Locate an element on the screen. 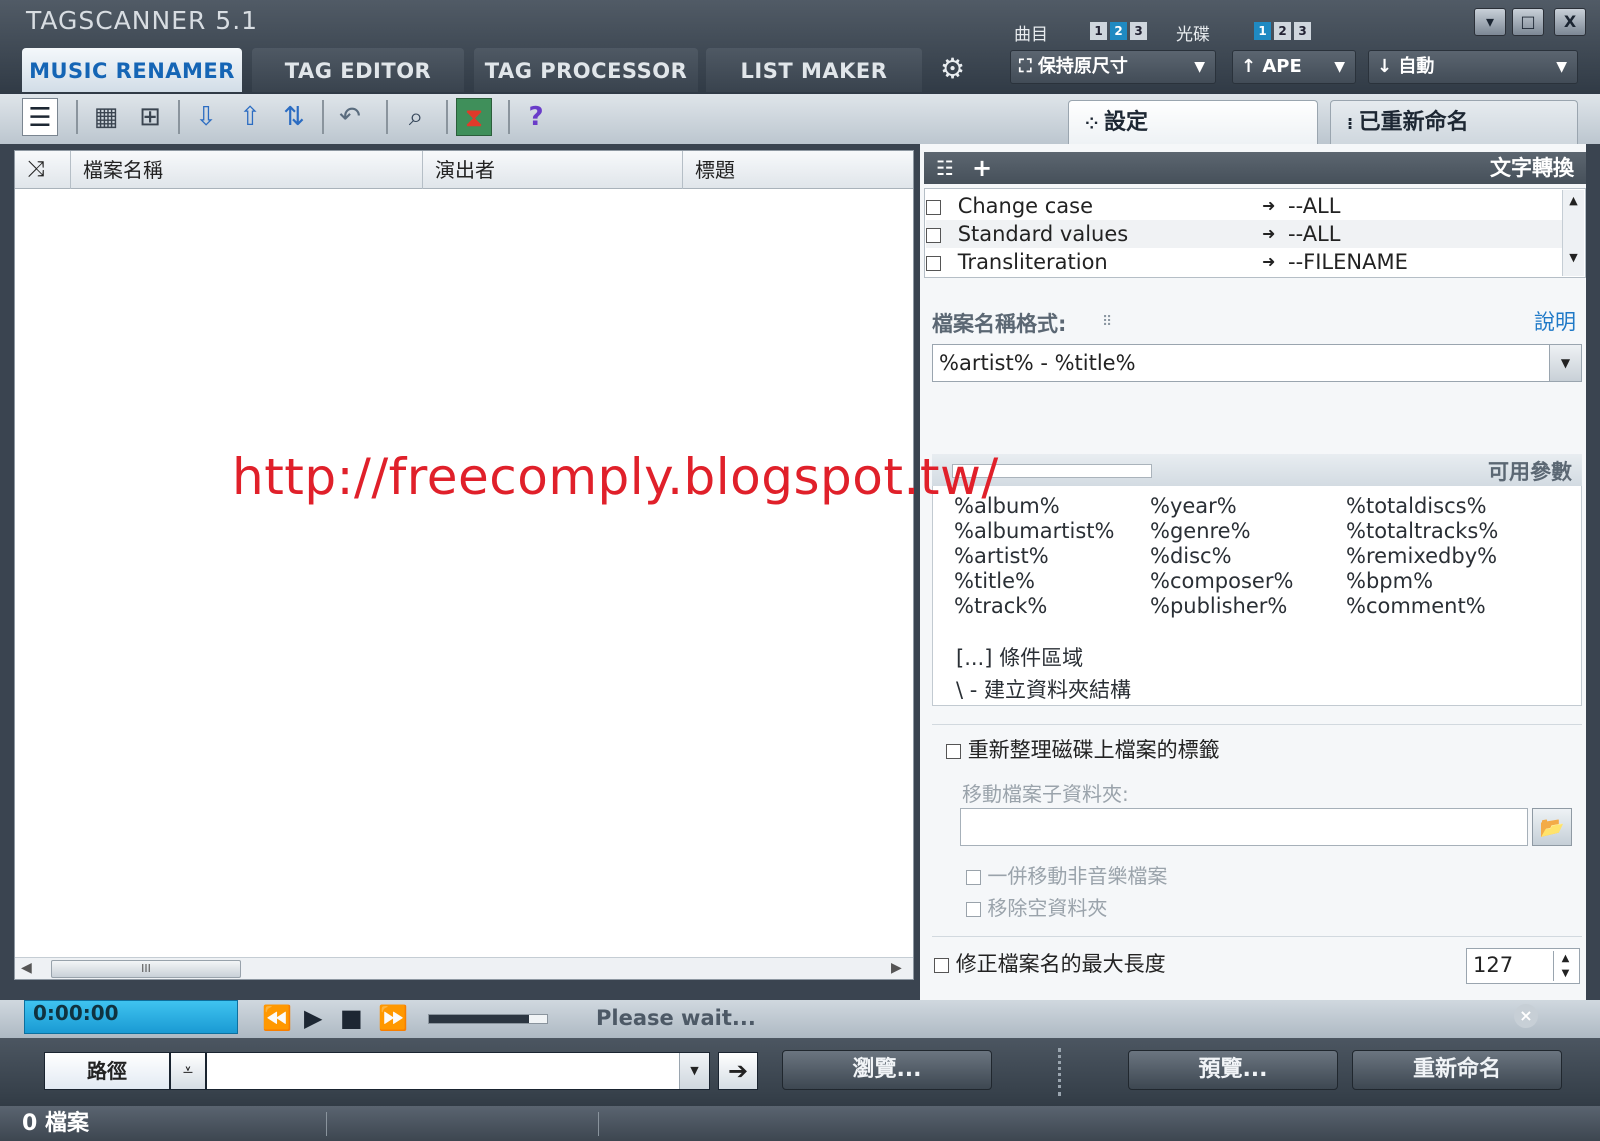 Image resolution: width=1600 pixels, height=1141 pixels. param-item: %track% is located at coordinates (1034, 606).